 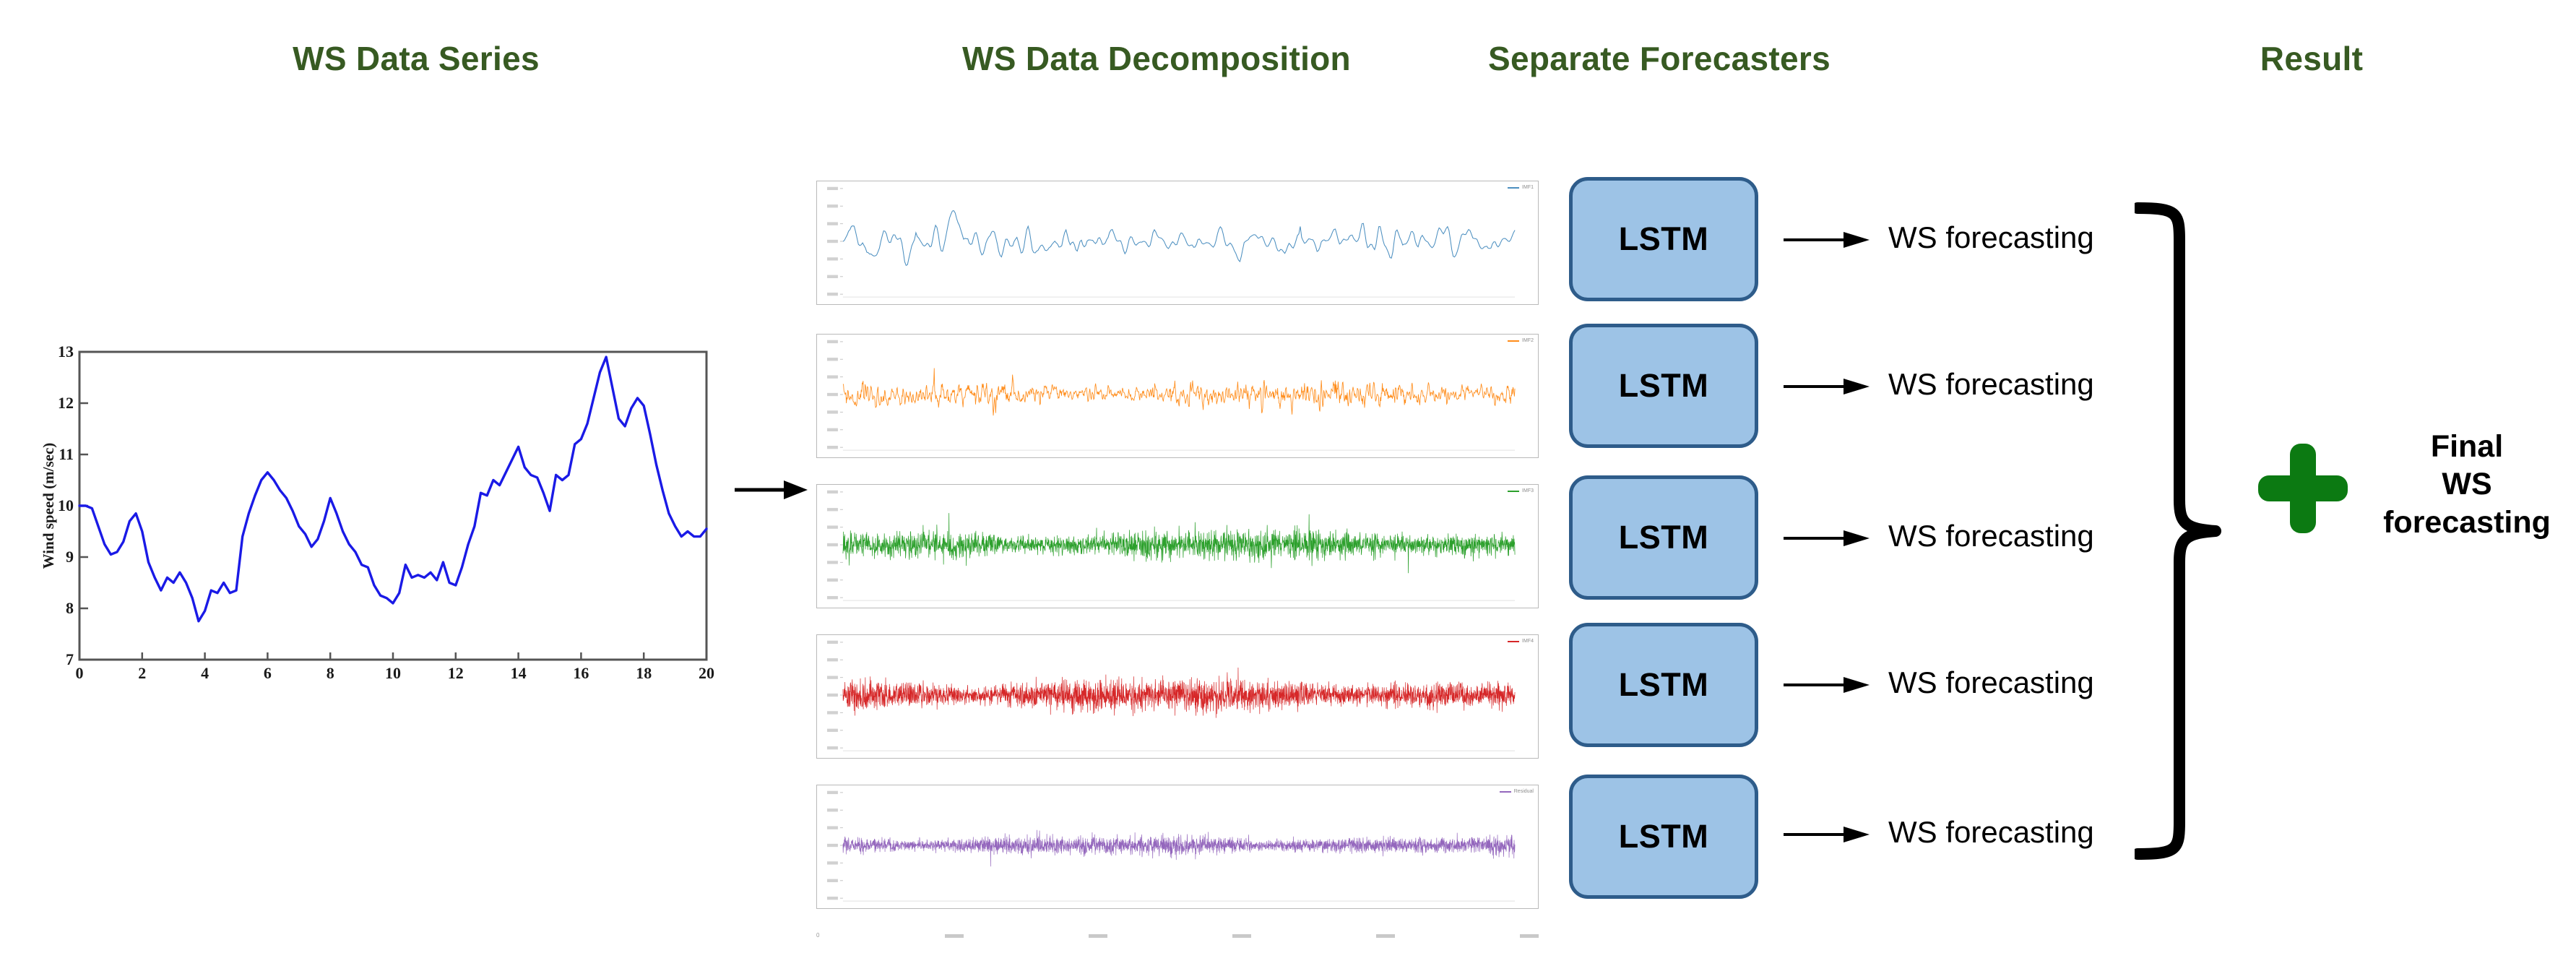 I want to click on panel-legend-imf-2: IMF2, so click(x=1521, y=340).